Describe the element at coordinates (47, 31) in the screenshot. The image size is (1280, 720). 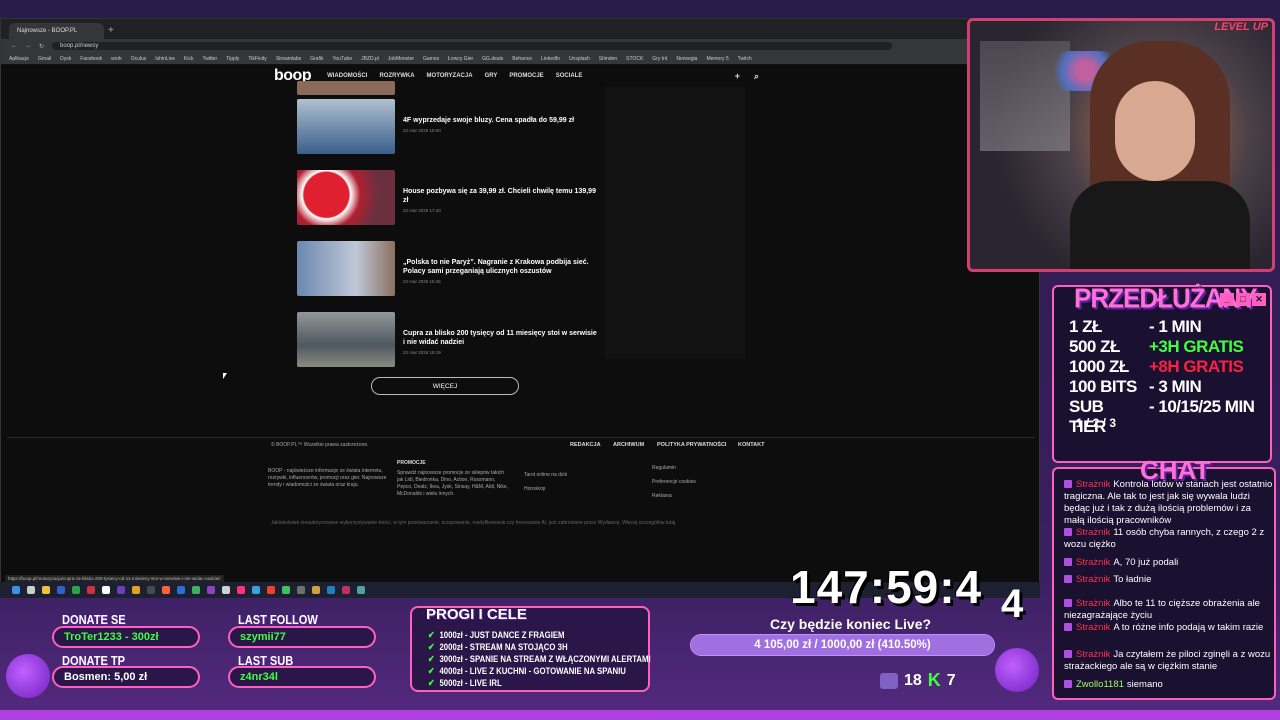
I see `tab-title: Najnowsze - BOOP.PL` at that location.